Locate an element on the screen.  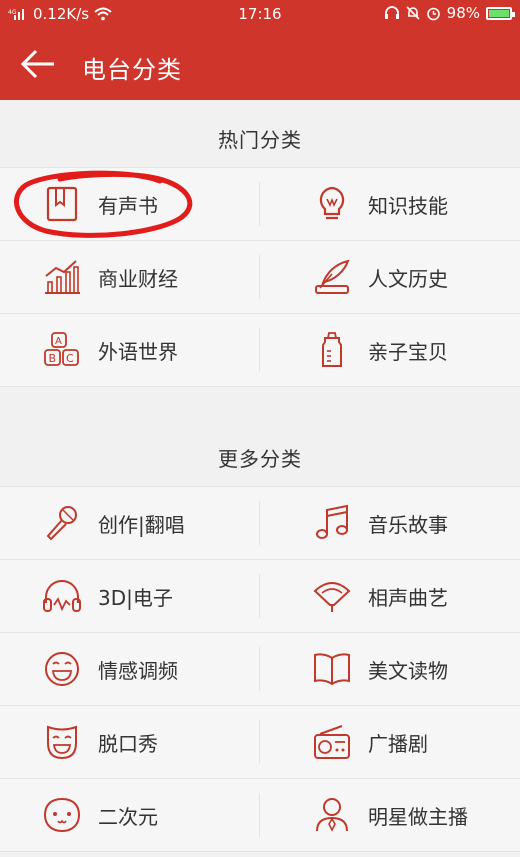
category-celebrity-host: 明星做主播 is located at coordinates (390, 815).